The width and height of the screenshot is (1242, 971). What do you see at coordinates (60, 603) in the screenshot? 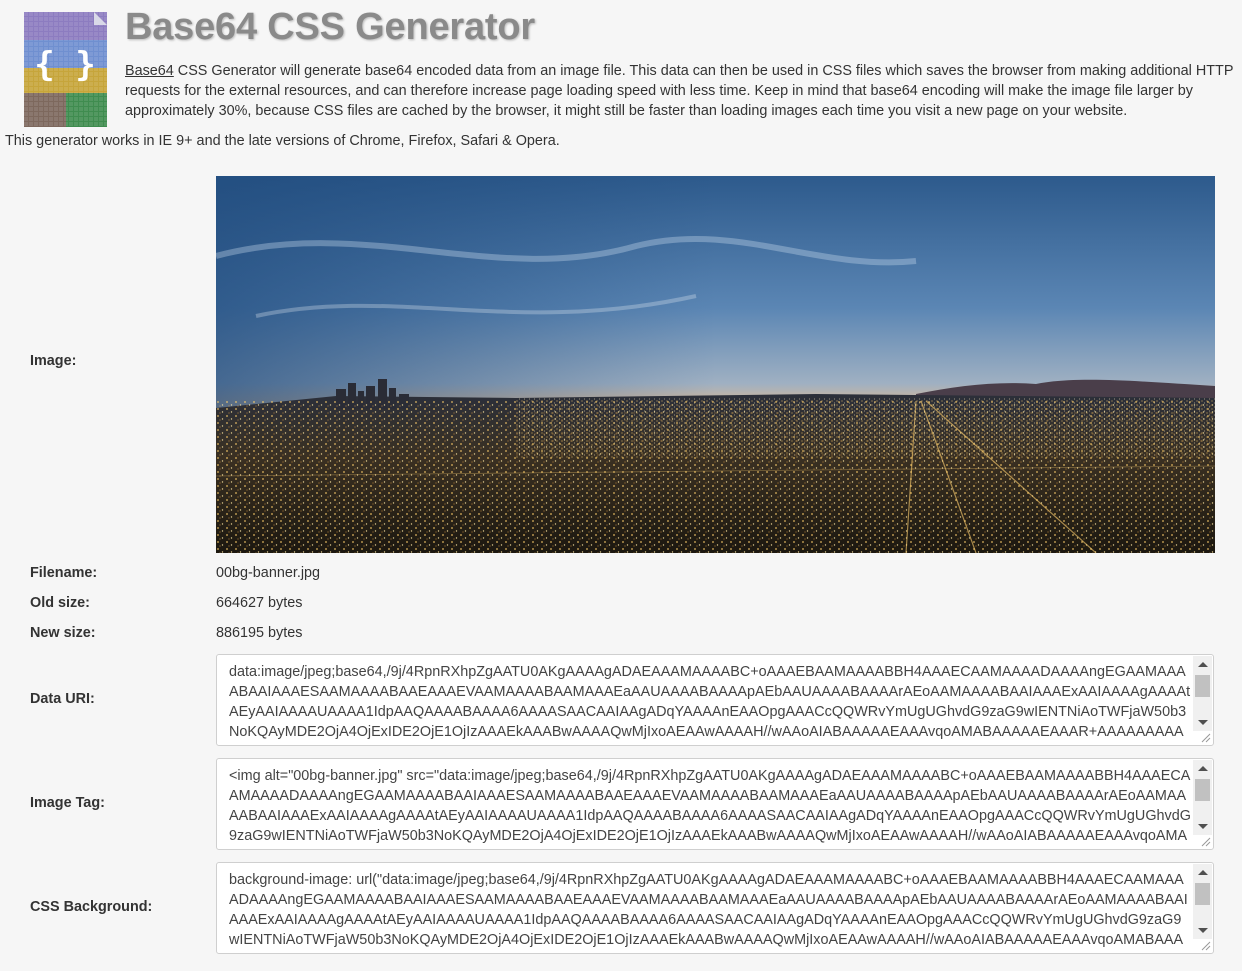
I see `old-size-label: Old size:` at bounding box center [60, 603].